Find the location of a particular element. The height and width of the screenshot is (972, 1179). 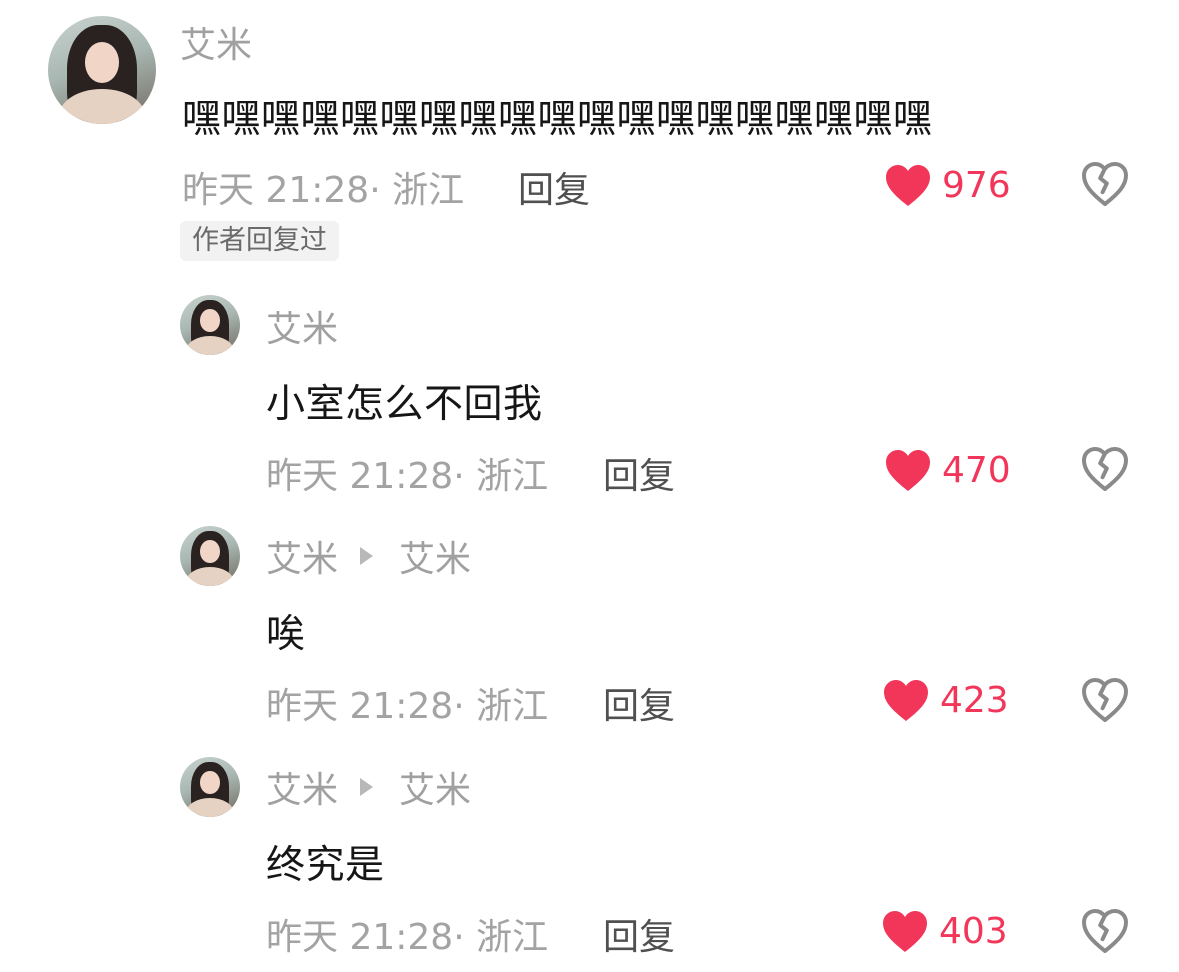

like-count: 470 is located at coordinates (976, 470).